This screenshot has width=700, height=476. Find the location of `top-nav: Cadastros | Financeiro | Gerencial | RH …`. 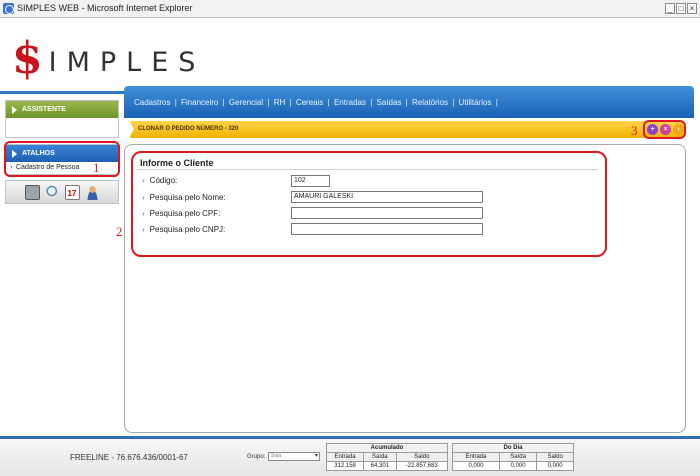

top-nav: Cadastros | Financeiro | Gerencial | RH … is located at coordinates (409, 102).